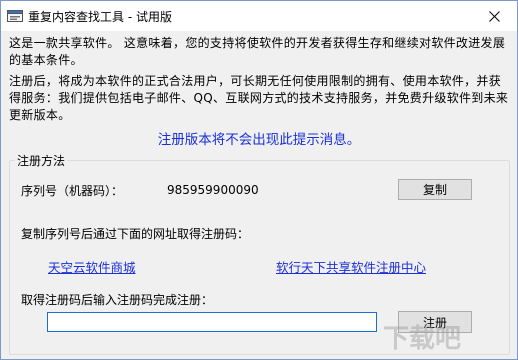  Describe the element at coordinates (276, 190) in the screenshot. I see `serial-field: 985959900090` at that location.